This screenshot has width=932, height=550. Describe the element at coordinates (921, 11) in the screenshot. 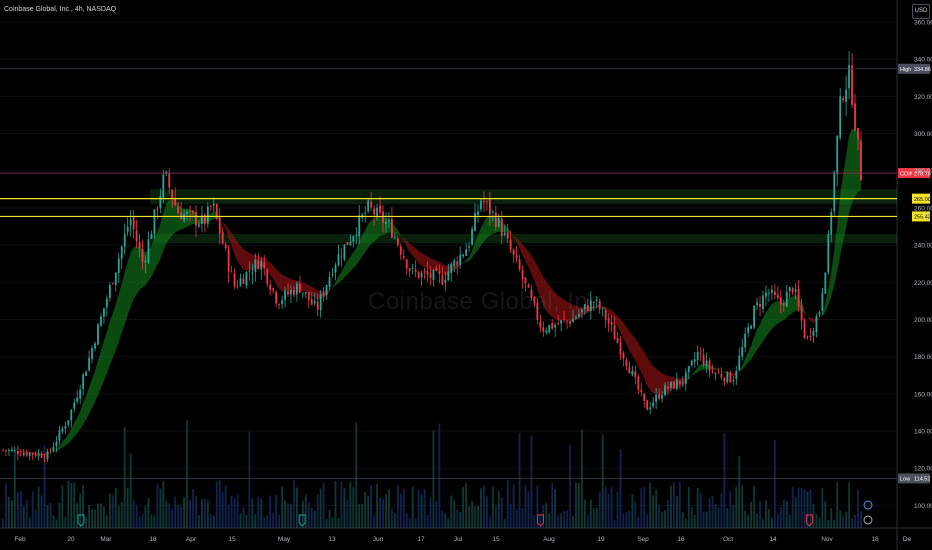

I see `currency-button: USD` at that location.